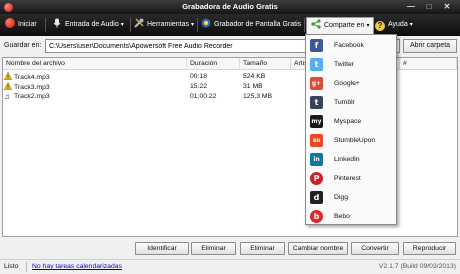 The height and width of the screenshot is (274, 460). I want to click on share-item-pinterest: P Pinterest, so click(351, 178).